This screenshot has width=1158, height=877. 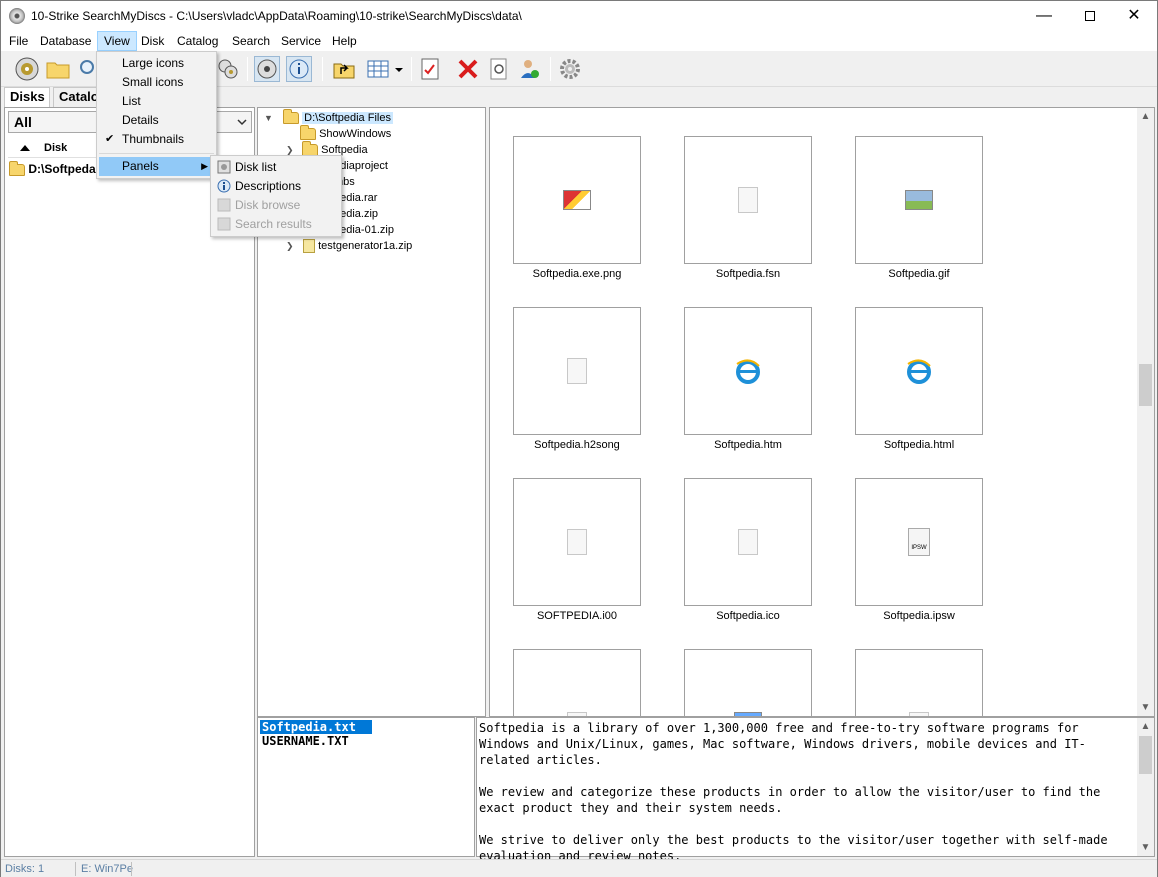 I want to click on ipsw-icon: IPSW, so click(x=919, y=542).